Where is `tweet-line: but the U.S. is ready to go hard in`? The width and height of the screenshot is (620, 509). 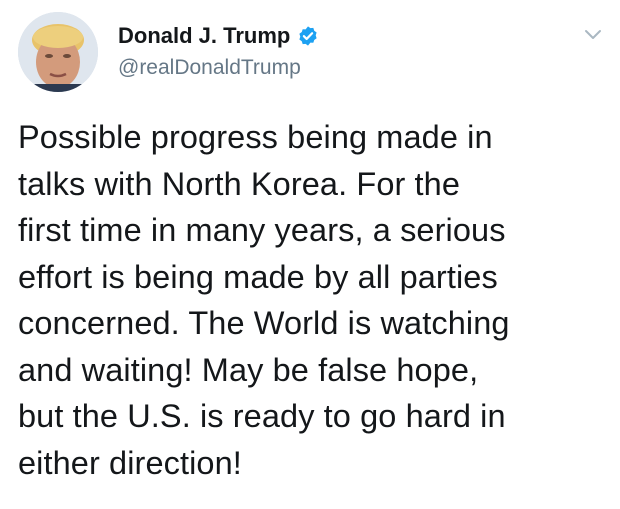
tweet-line: but the U.S. is ready to go hard in is located at coordinates (262, 416).